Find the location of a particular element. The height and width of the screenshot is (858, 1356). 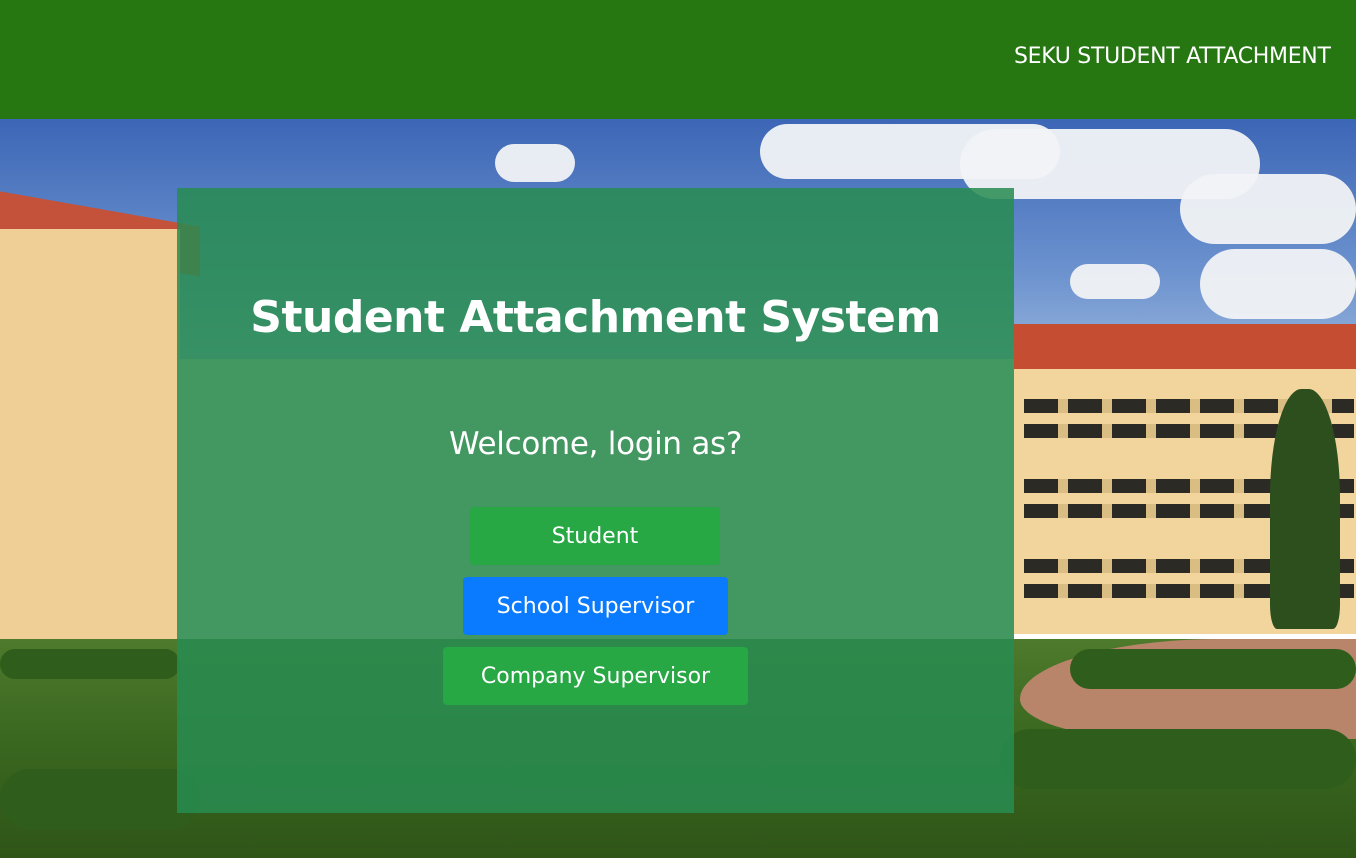

student-login-button: Student is located at coordinates (595, 536).